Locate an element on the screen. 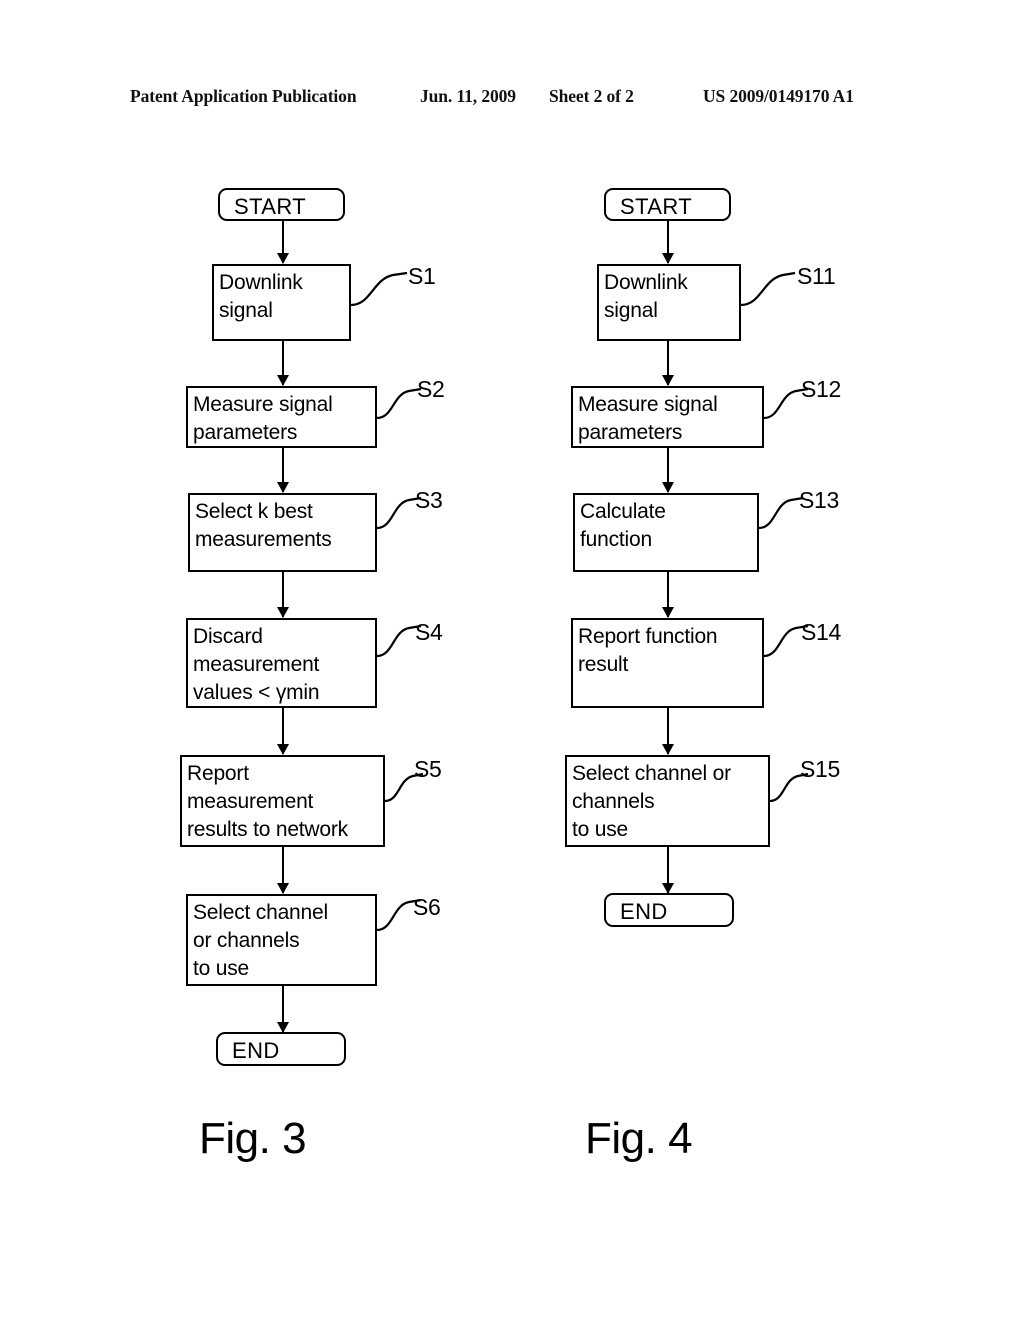  fig4-step-box-s12: Measure signal parameters is located at coordinates (667, 417).